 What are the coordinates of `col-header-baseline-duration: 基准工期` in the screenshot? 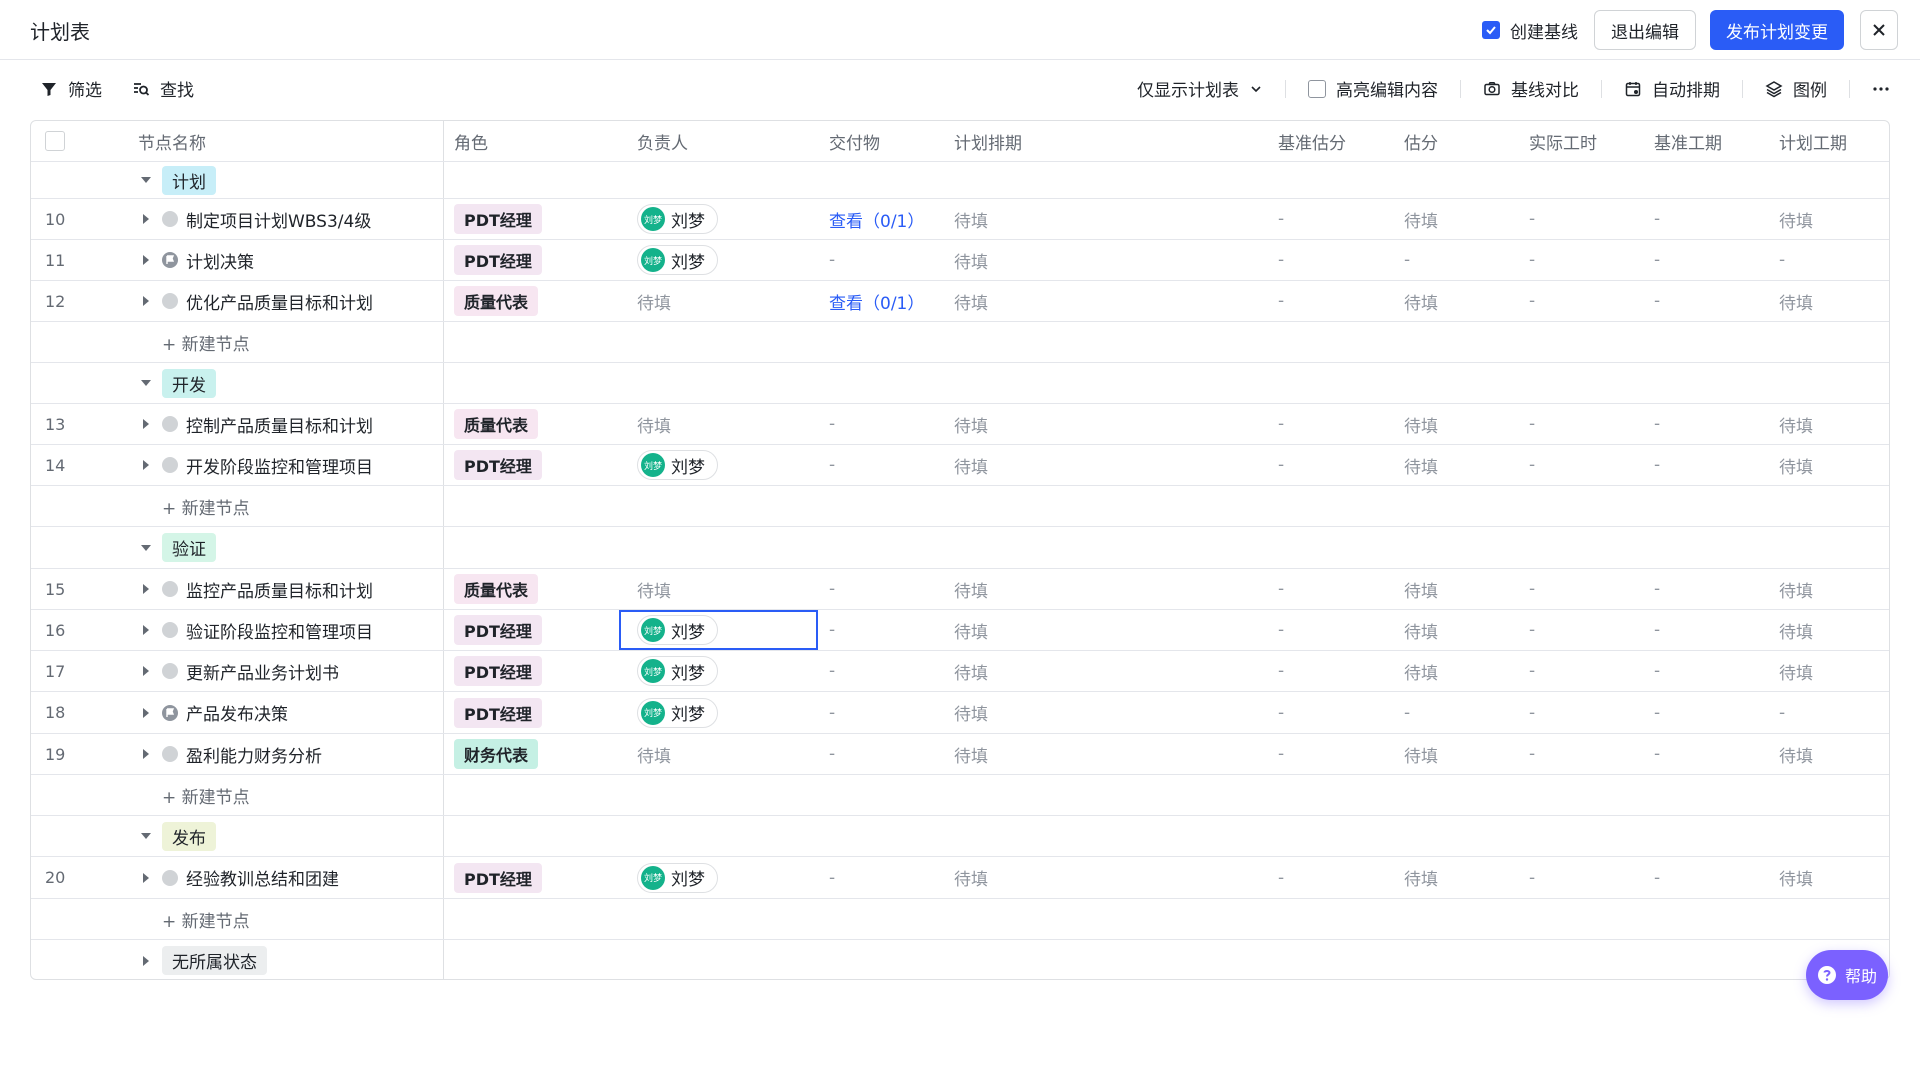 It's located at (1688, 141).